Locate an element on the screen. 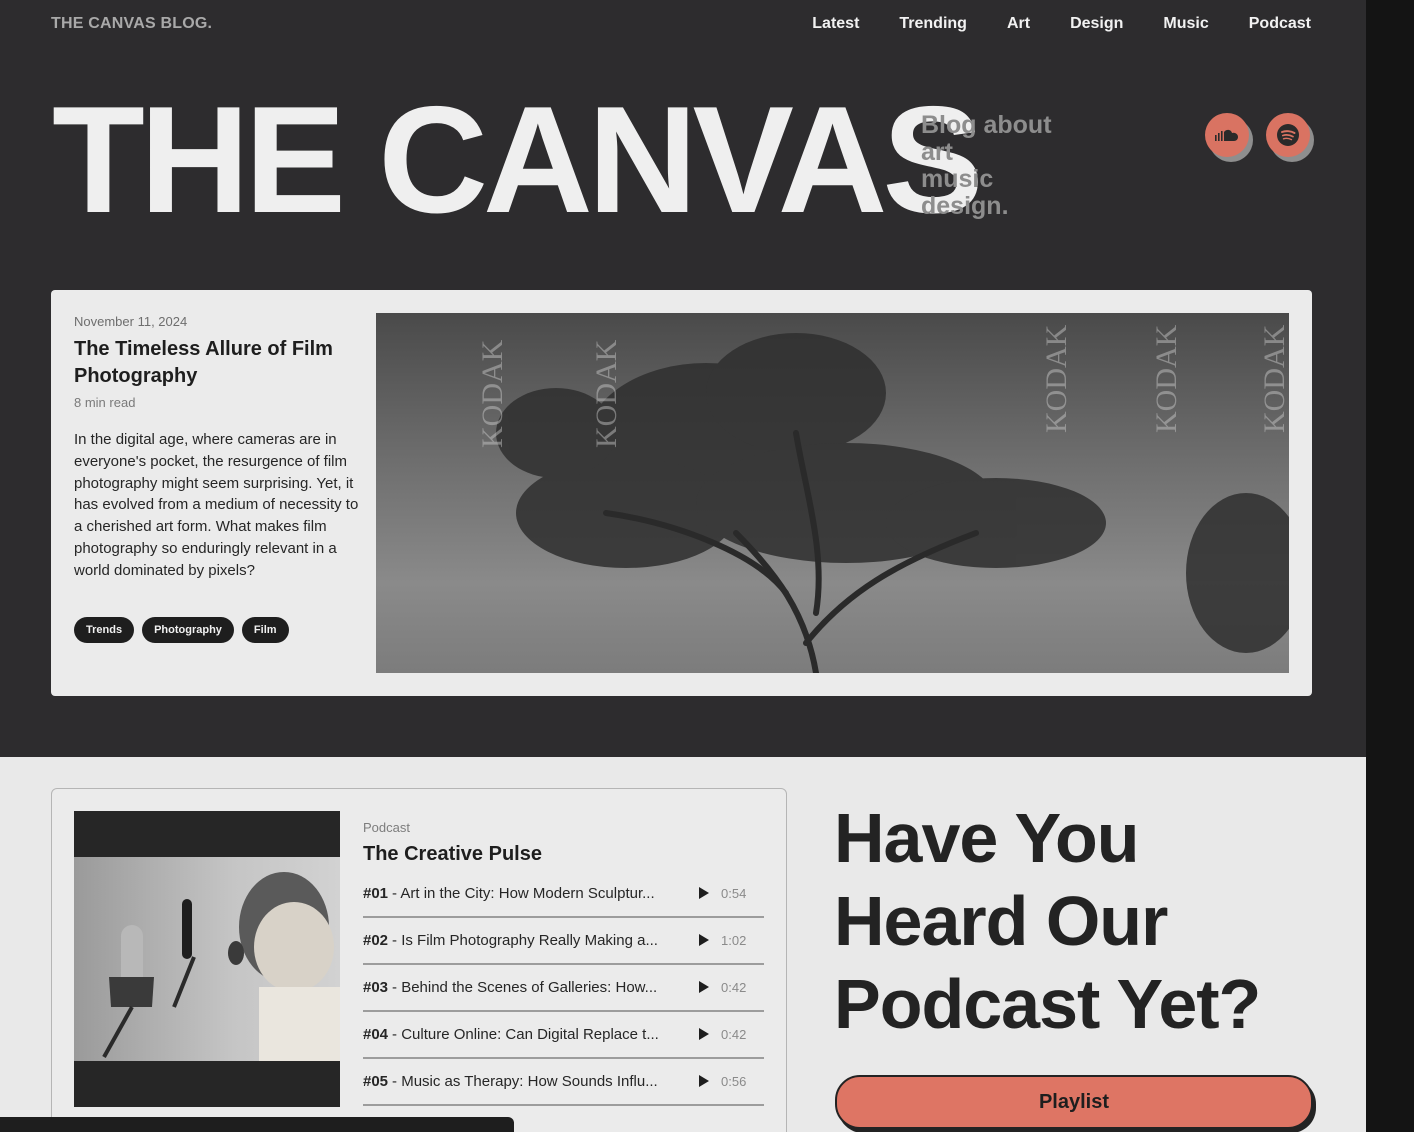  brand-logo: THE CANVAS BLOG. is located at coordinates (131, 24).